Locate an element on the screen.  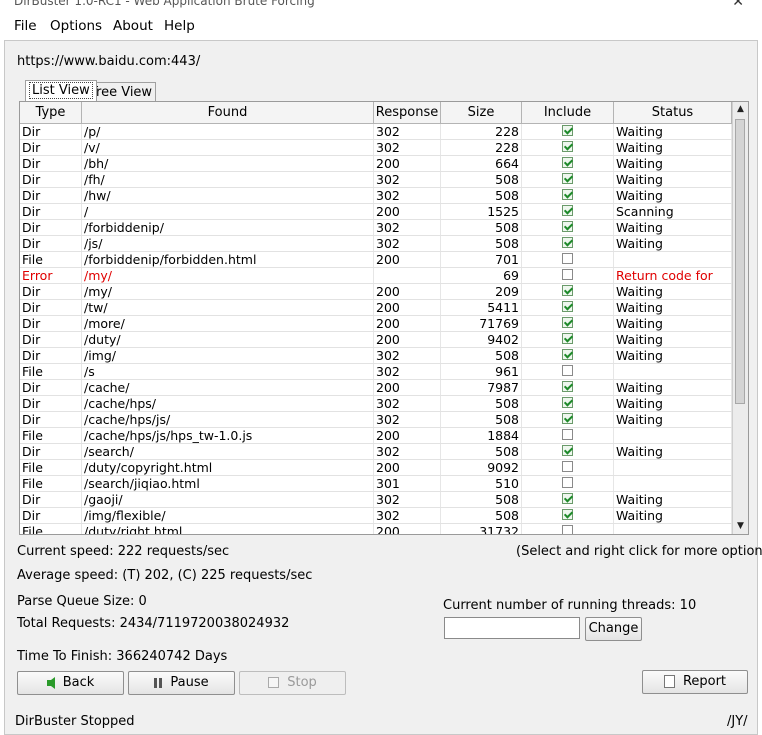
table-row: File/s 302 961 is located at coordinates (376, 372).